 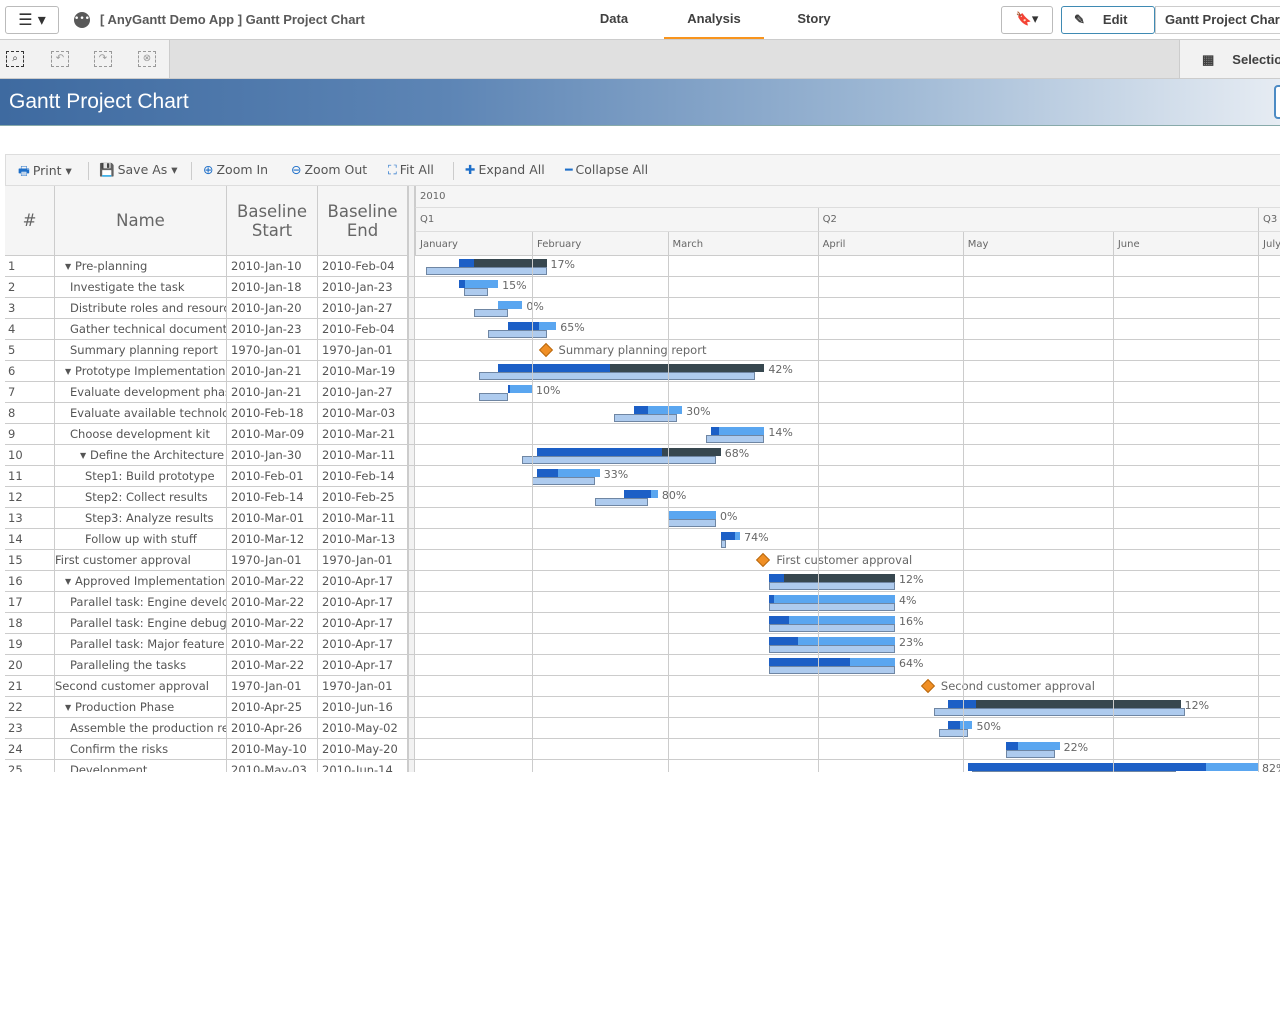 I want to click on table-row: 25 Development 2010-May-032010-Jun-14 82%, so click(x=642, y=766).